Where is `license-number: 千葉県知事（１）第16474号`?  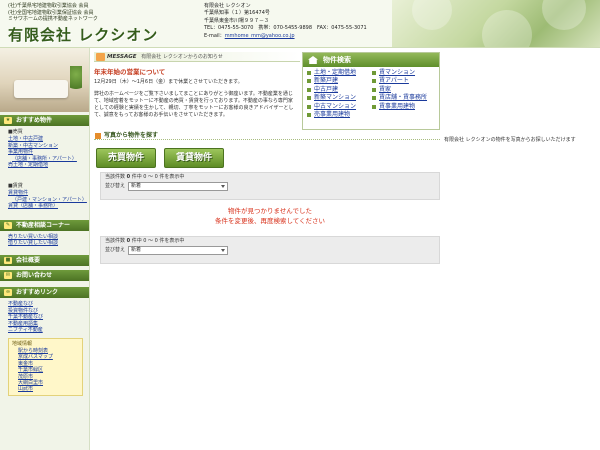 license-number: 千葉県知事（１）第16474号 is located at coordinates (237, 13).